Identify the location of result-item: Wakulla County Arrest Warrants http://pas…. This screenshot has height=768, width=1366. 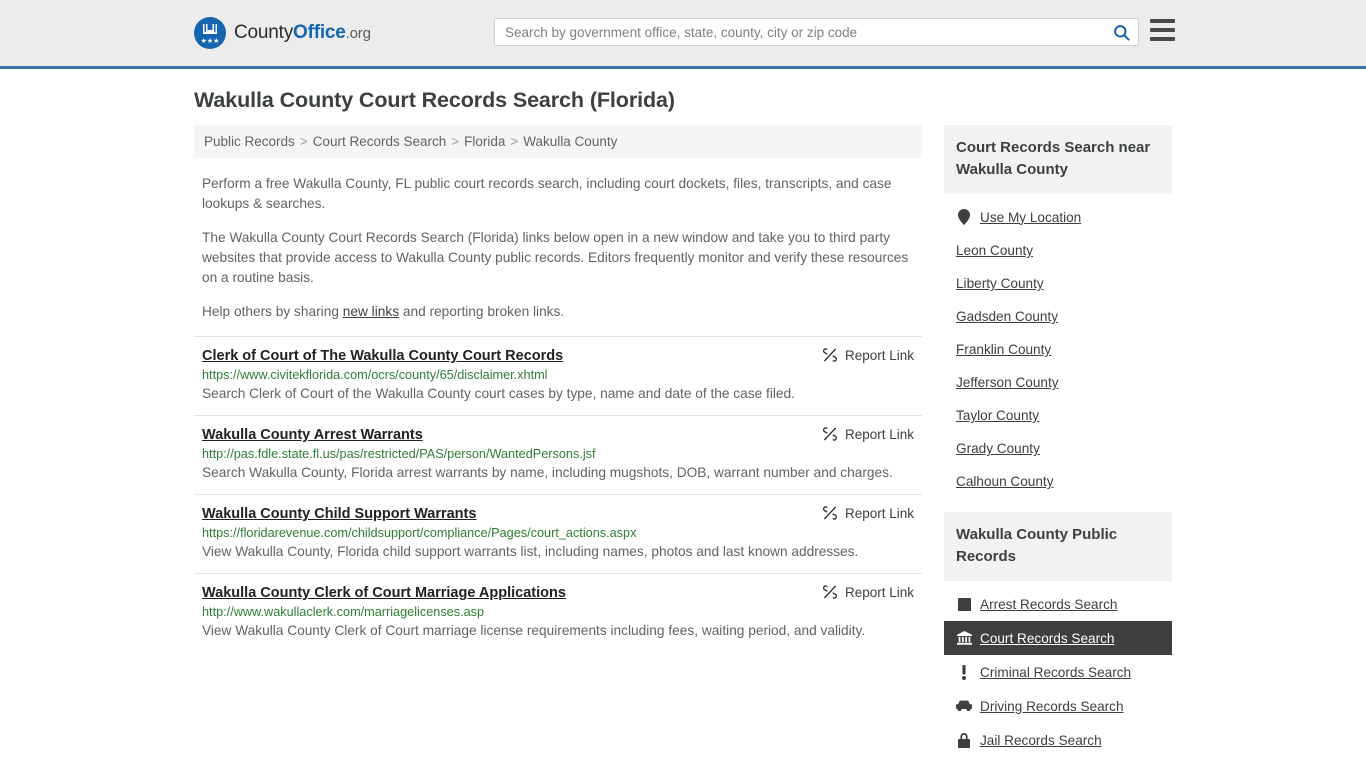
(558, 454).